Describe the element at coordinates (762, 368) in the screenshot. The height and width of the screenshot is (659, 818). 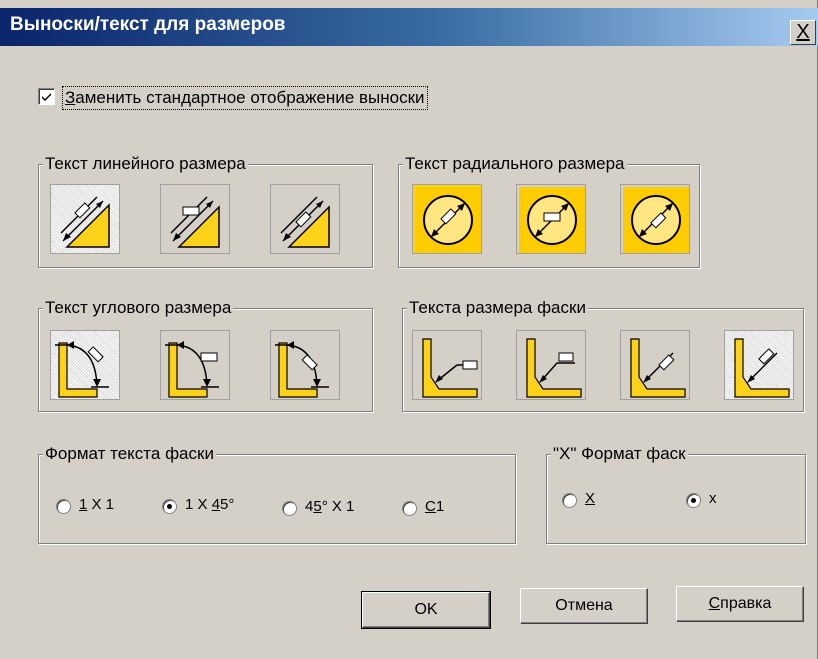
I see `chamfer-leader-above-icon` at that location.